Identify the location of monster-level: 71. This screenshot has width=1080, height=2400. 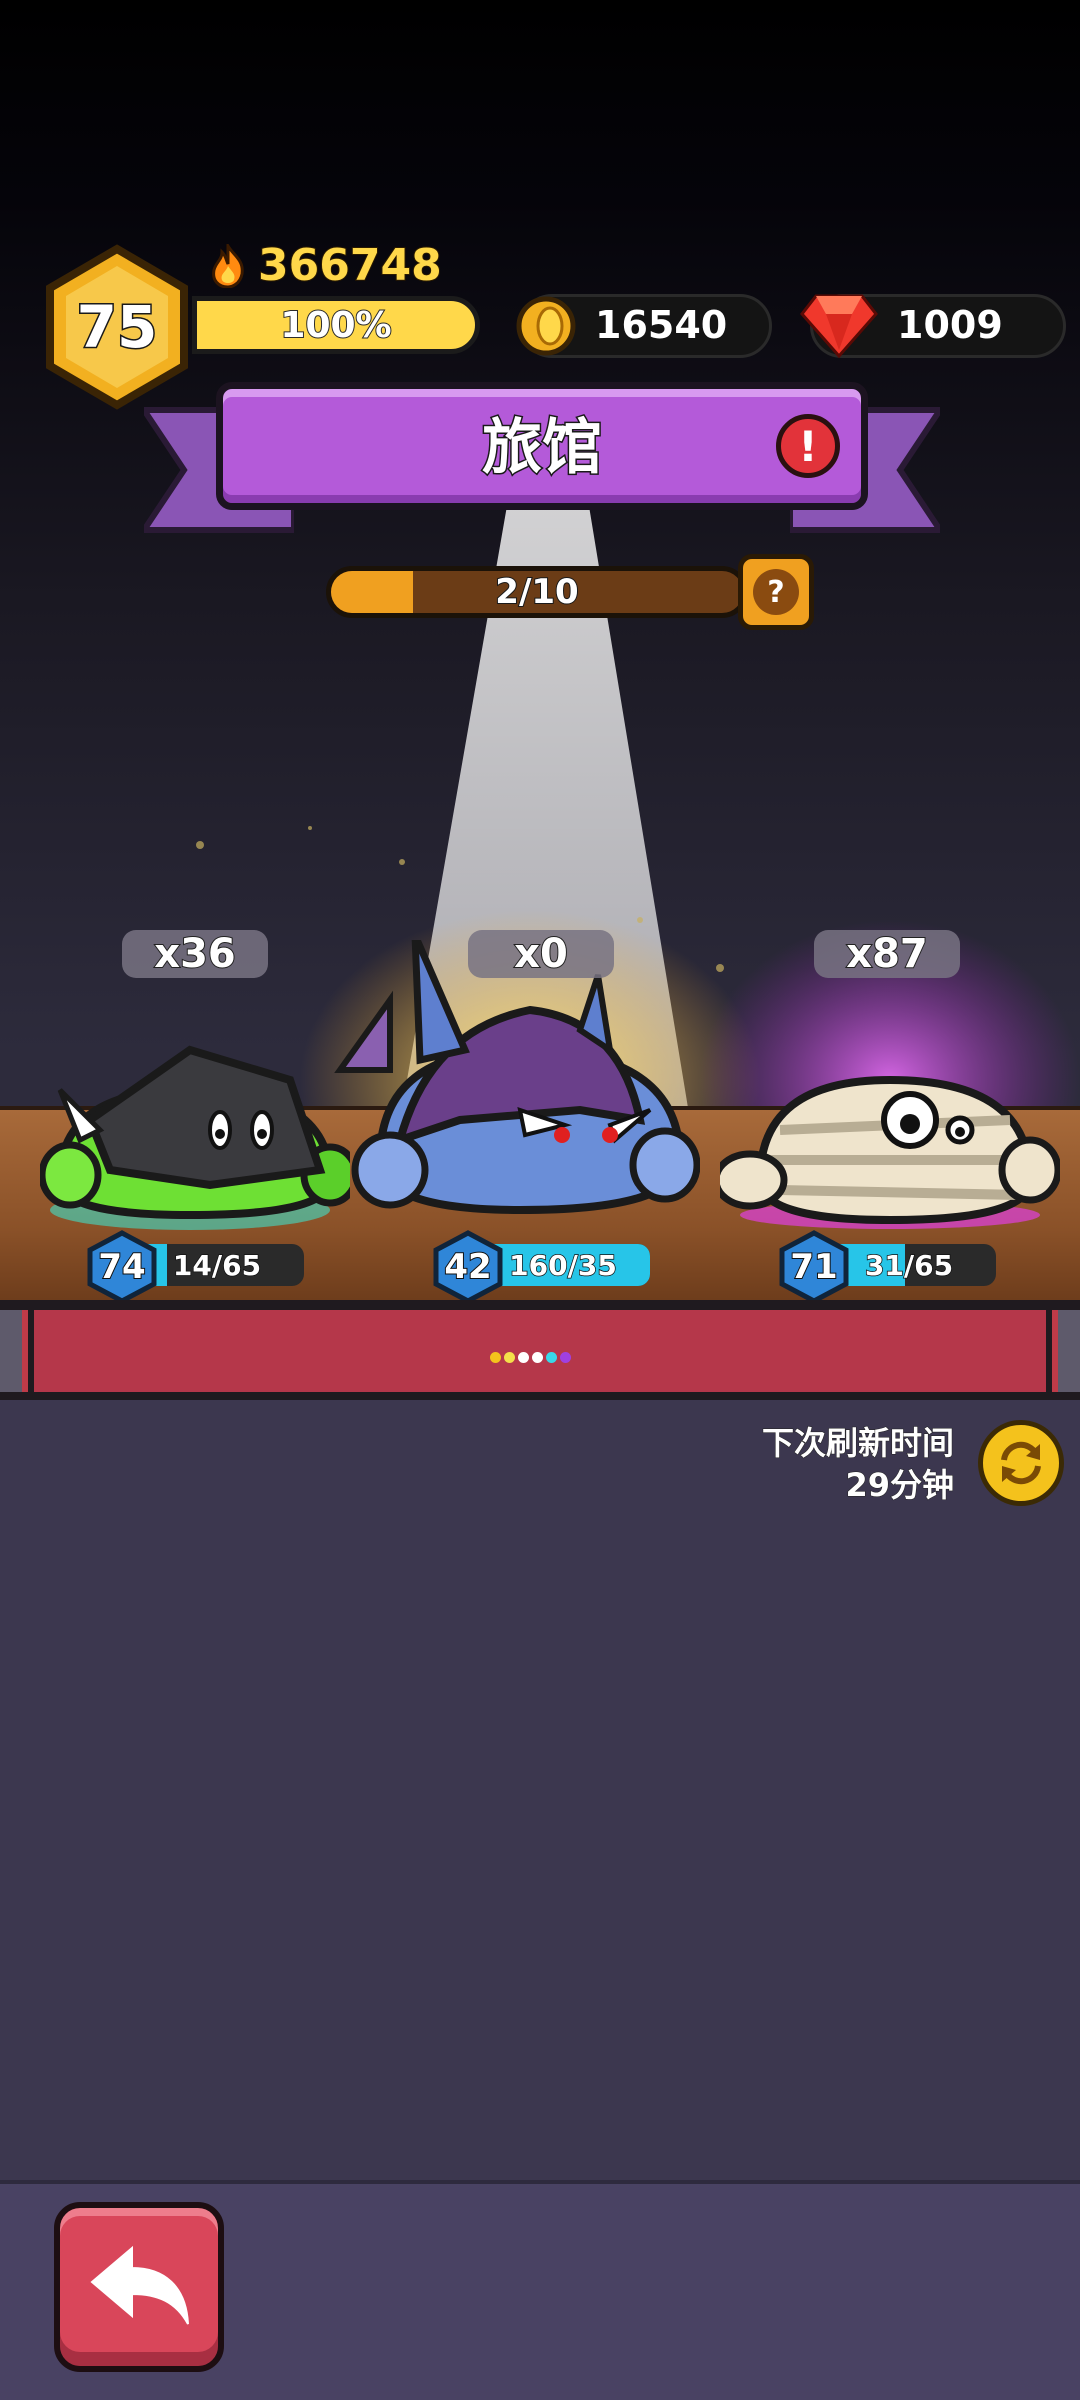
(813, 1267).